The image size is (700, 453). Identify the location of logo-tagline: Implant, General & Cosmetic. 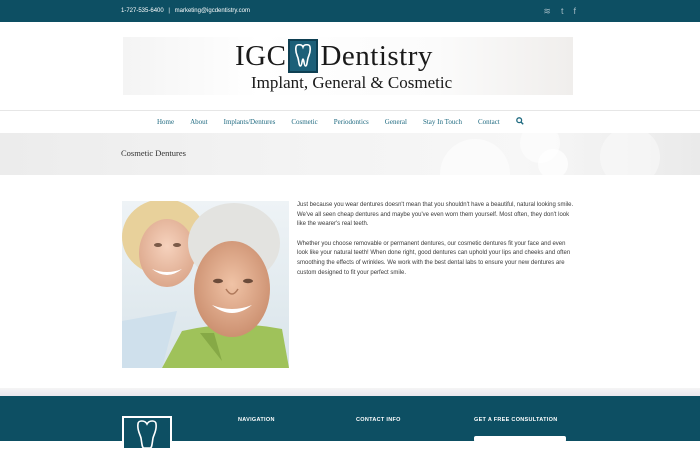
(352, 82).